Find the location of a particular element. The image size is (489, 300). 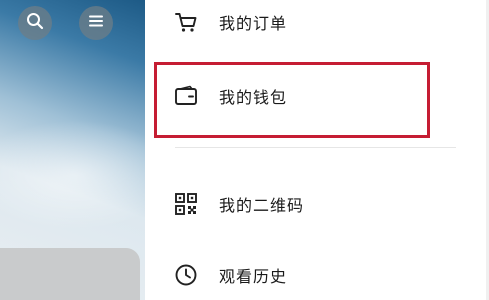

menu-icon is located at coordinates (96, 23).